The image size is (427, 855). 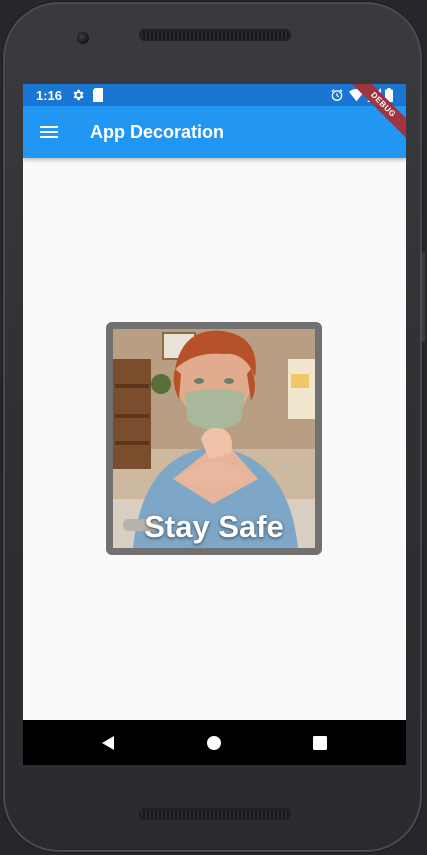 What do you see at coordinates (83, 38) in the screenshot?
I see `front-camera` at bounding box center [83, 38].